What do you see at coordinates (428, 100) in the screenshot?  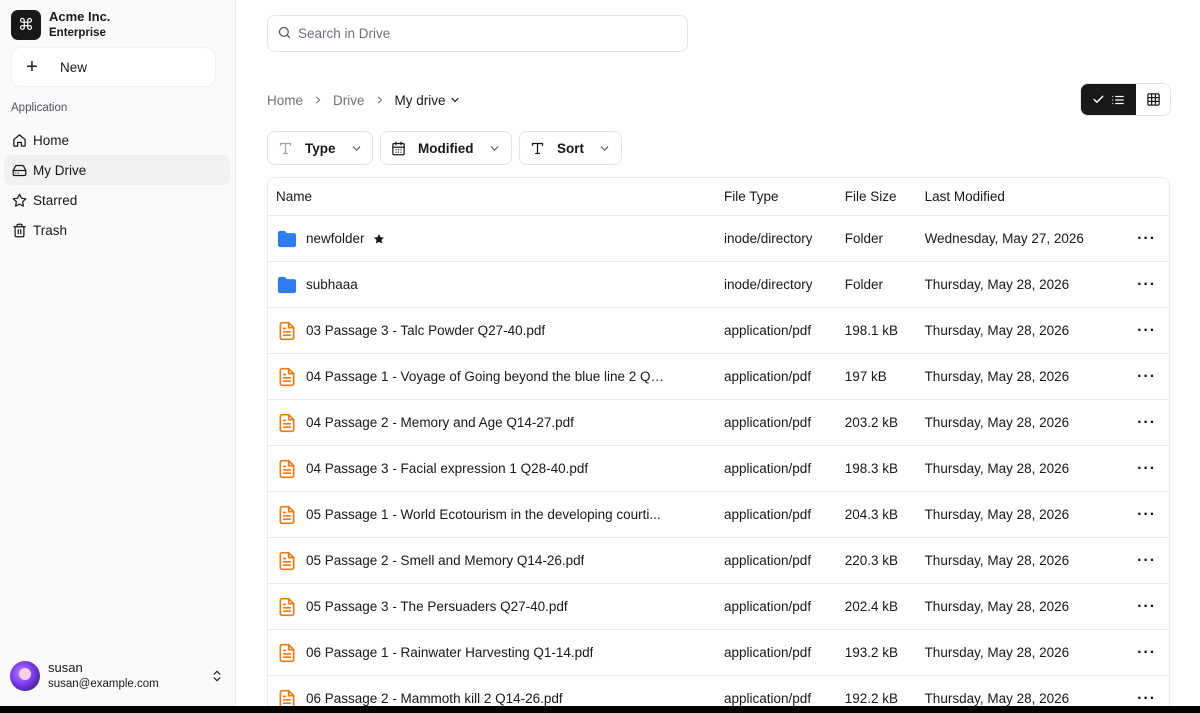 I see `breadcrumb-current: My drive` at bounding box center [428, 100].